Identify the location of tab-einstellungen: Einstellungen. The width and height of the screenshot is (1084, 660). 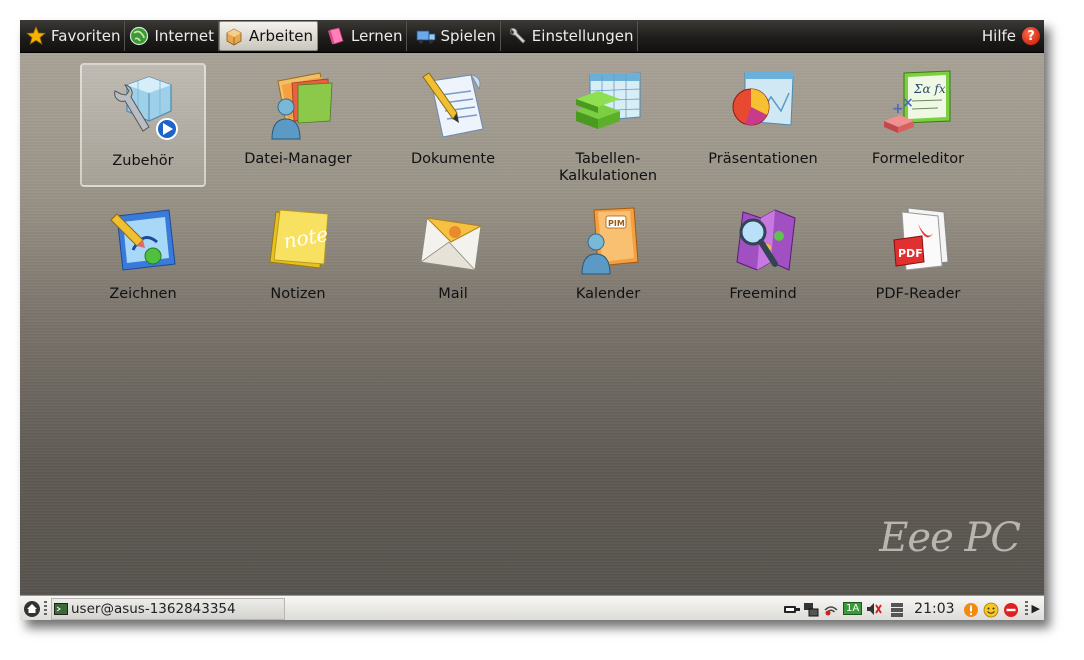
(570, 36).